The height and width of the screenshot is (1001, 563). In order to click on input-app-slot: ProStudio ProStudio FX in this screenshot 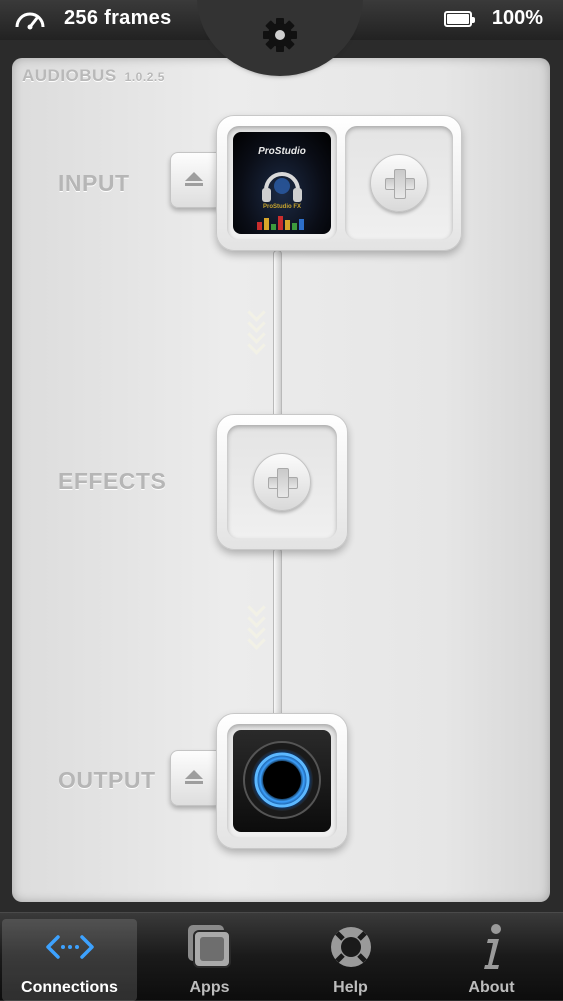, I will do `click(282, 183)`.